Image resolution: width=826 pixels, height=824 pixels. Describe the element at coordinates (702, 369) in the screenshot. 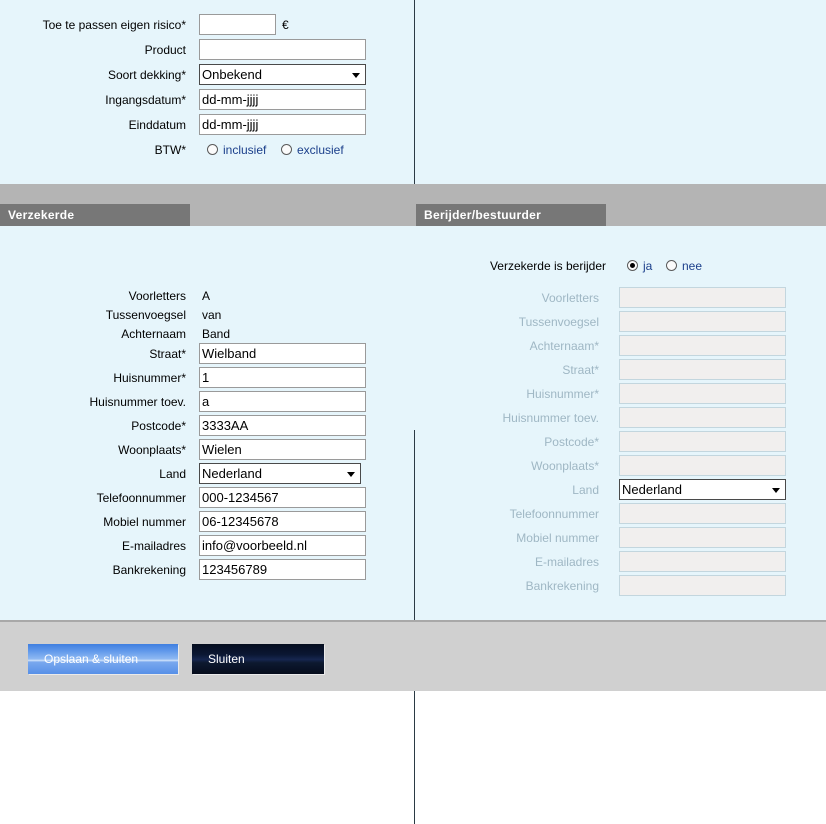

I see `input-straat-driver` at that location.